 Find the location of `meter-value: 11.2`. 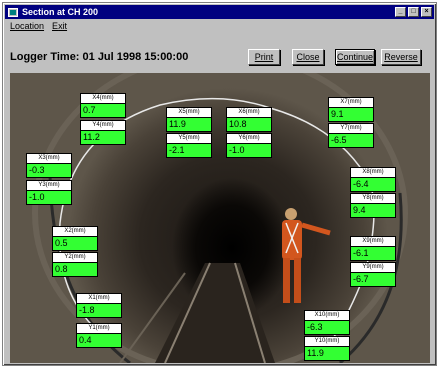

meter-value: 11.2 is located at coordinates (103, 138).